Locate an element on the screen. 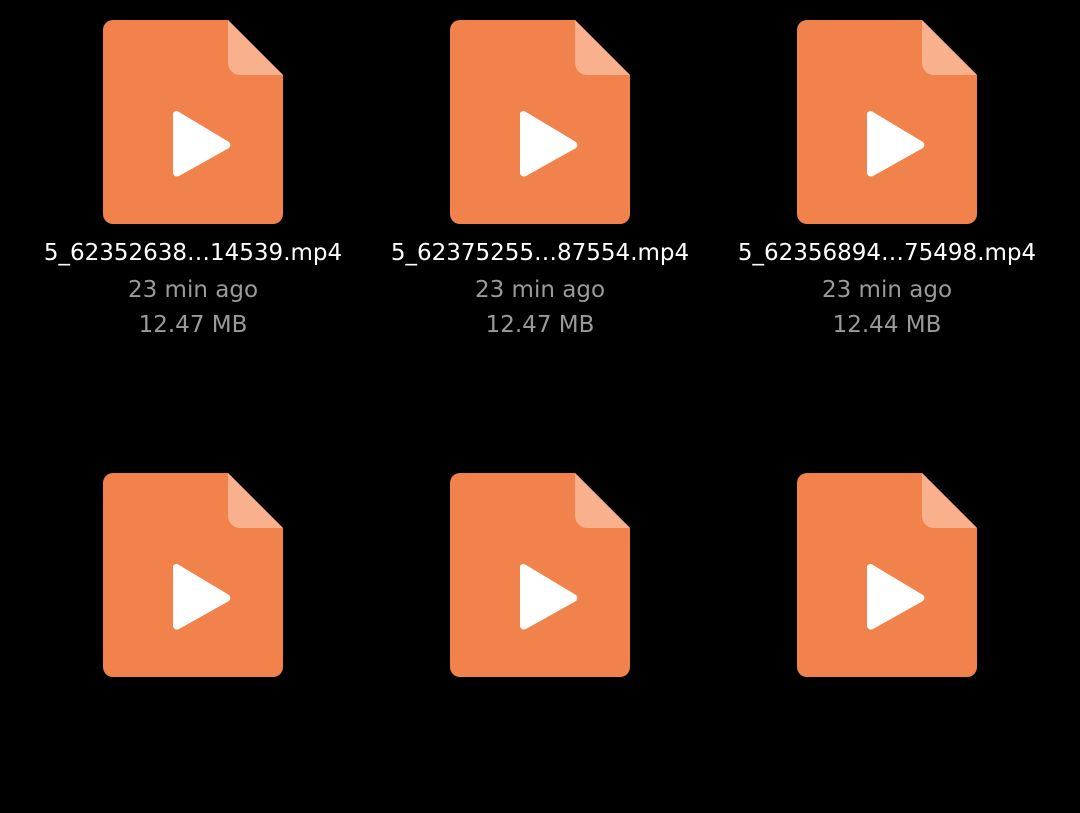 The image size is (1080, 813). file-item: 5_62375255…87554.mp4 23 min ago 12.47 MB is located at coordinates (540, 180).